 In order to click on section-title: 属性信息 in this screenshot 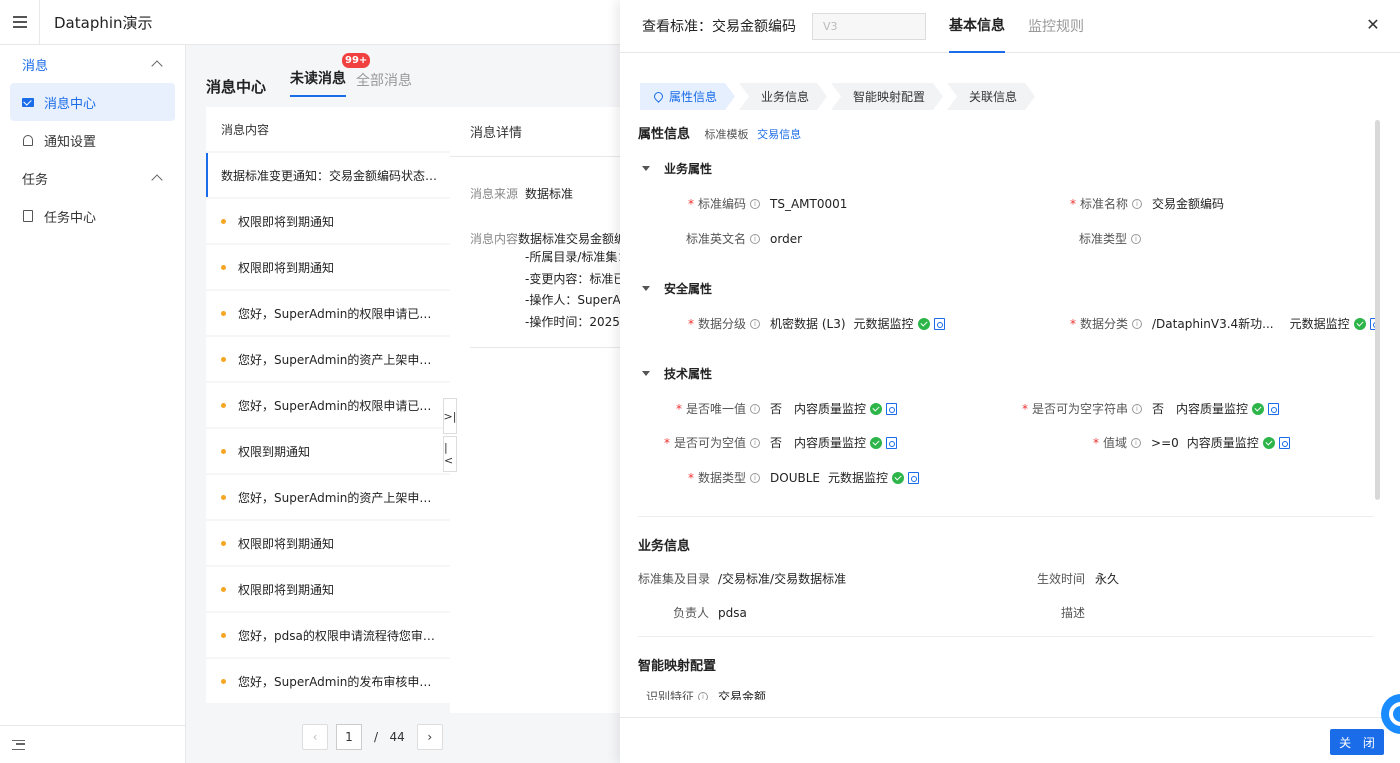, I will do `click(664, 134)`.